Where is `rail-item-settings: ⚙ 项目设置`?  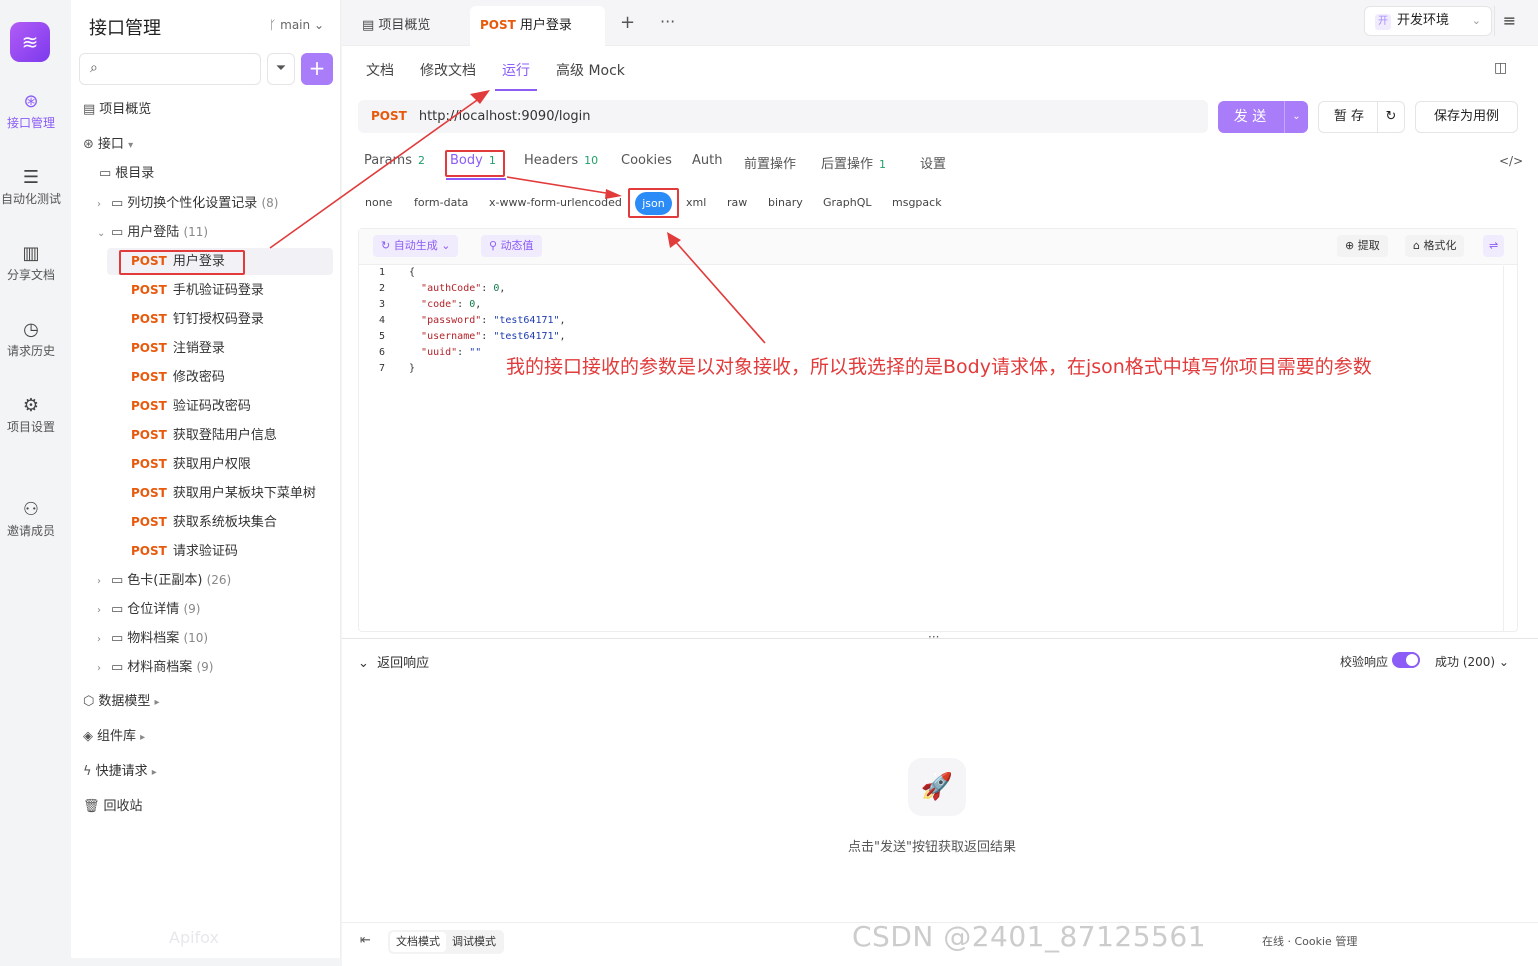
rail-item-settings: ⚙ 项目设置 is located at coordinates (31, 414).